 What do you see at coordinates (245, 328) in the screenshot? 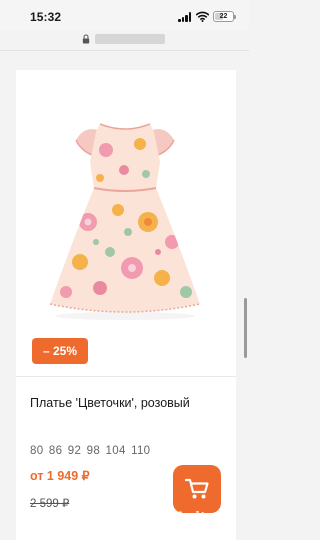
I see `scrollbar` at bounding box center [245, 328].